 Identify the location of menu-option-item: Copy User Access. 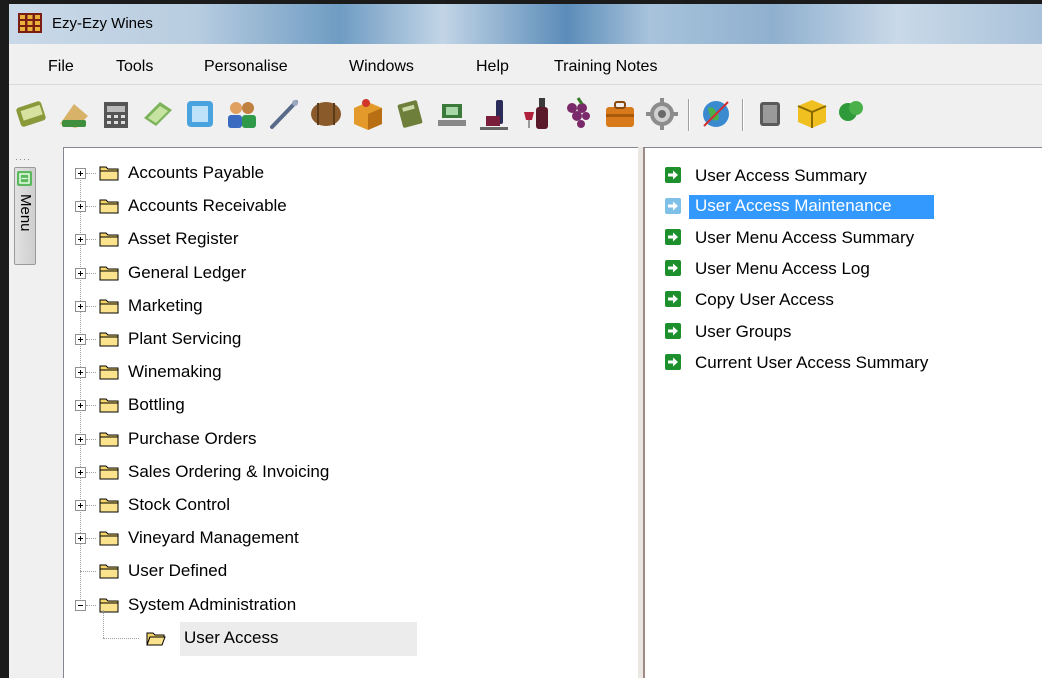
(849, 300).